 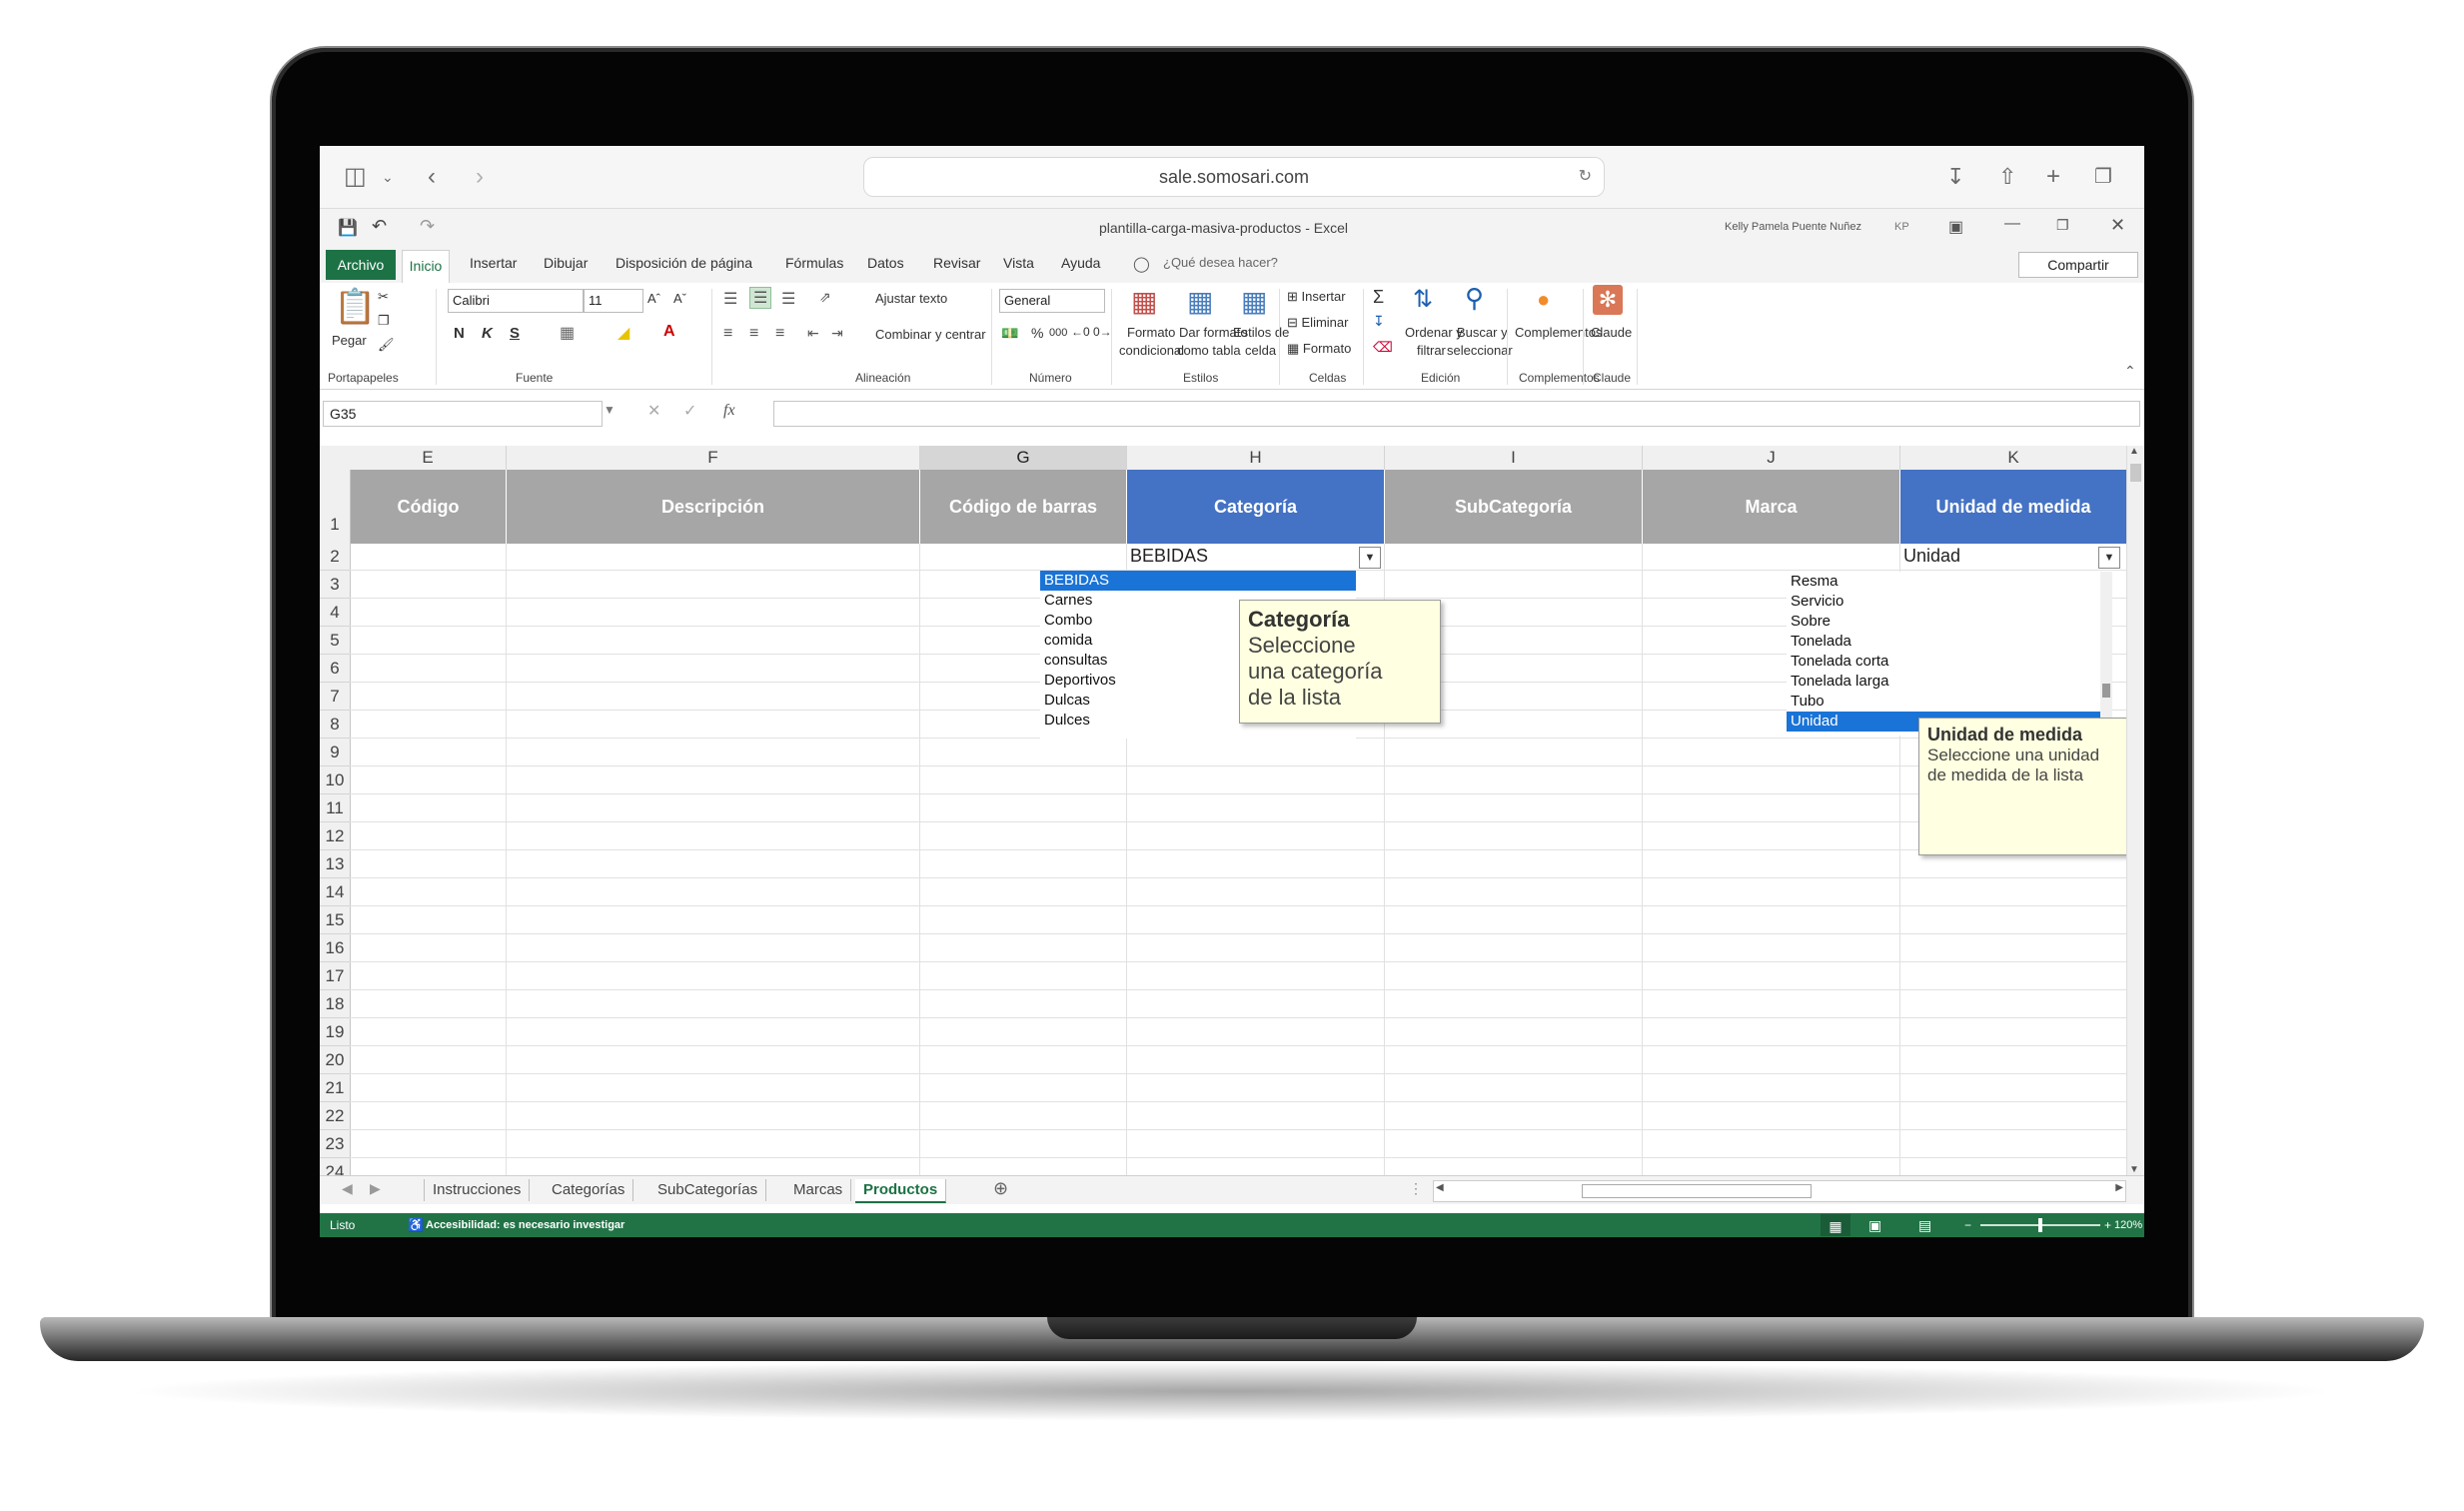 What do you see at coordinates (335, 1116) in the screenshot?
I see `row-header: 22` at bounding box center [335, 1116].